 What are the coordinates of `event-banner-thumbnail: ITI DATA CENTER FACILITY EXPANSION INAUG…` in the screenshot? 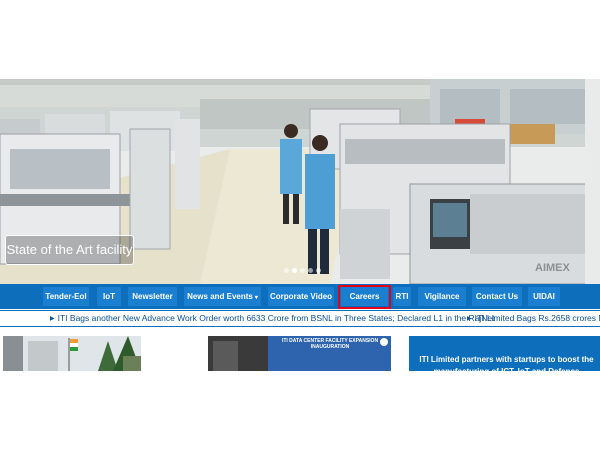 It's located at (299, 353).